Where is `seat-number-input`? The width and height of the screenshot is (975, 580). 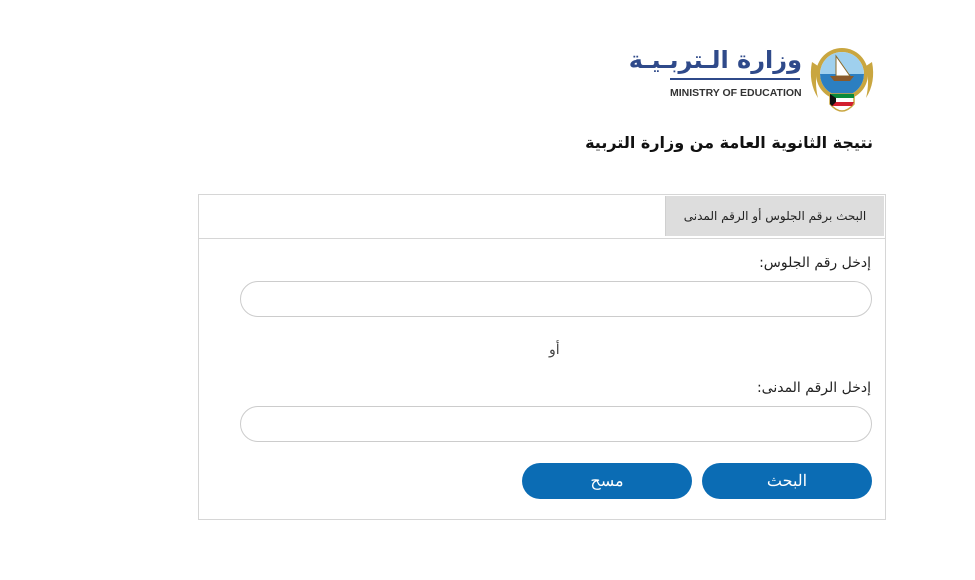 seat-number-input is located at coordinates (556, 299).